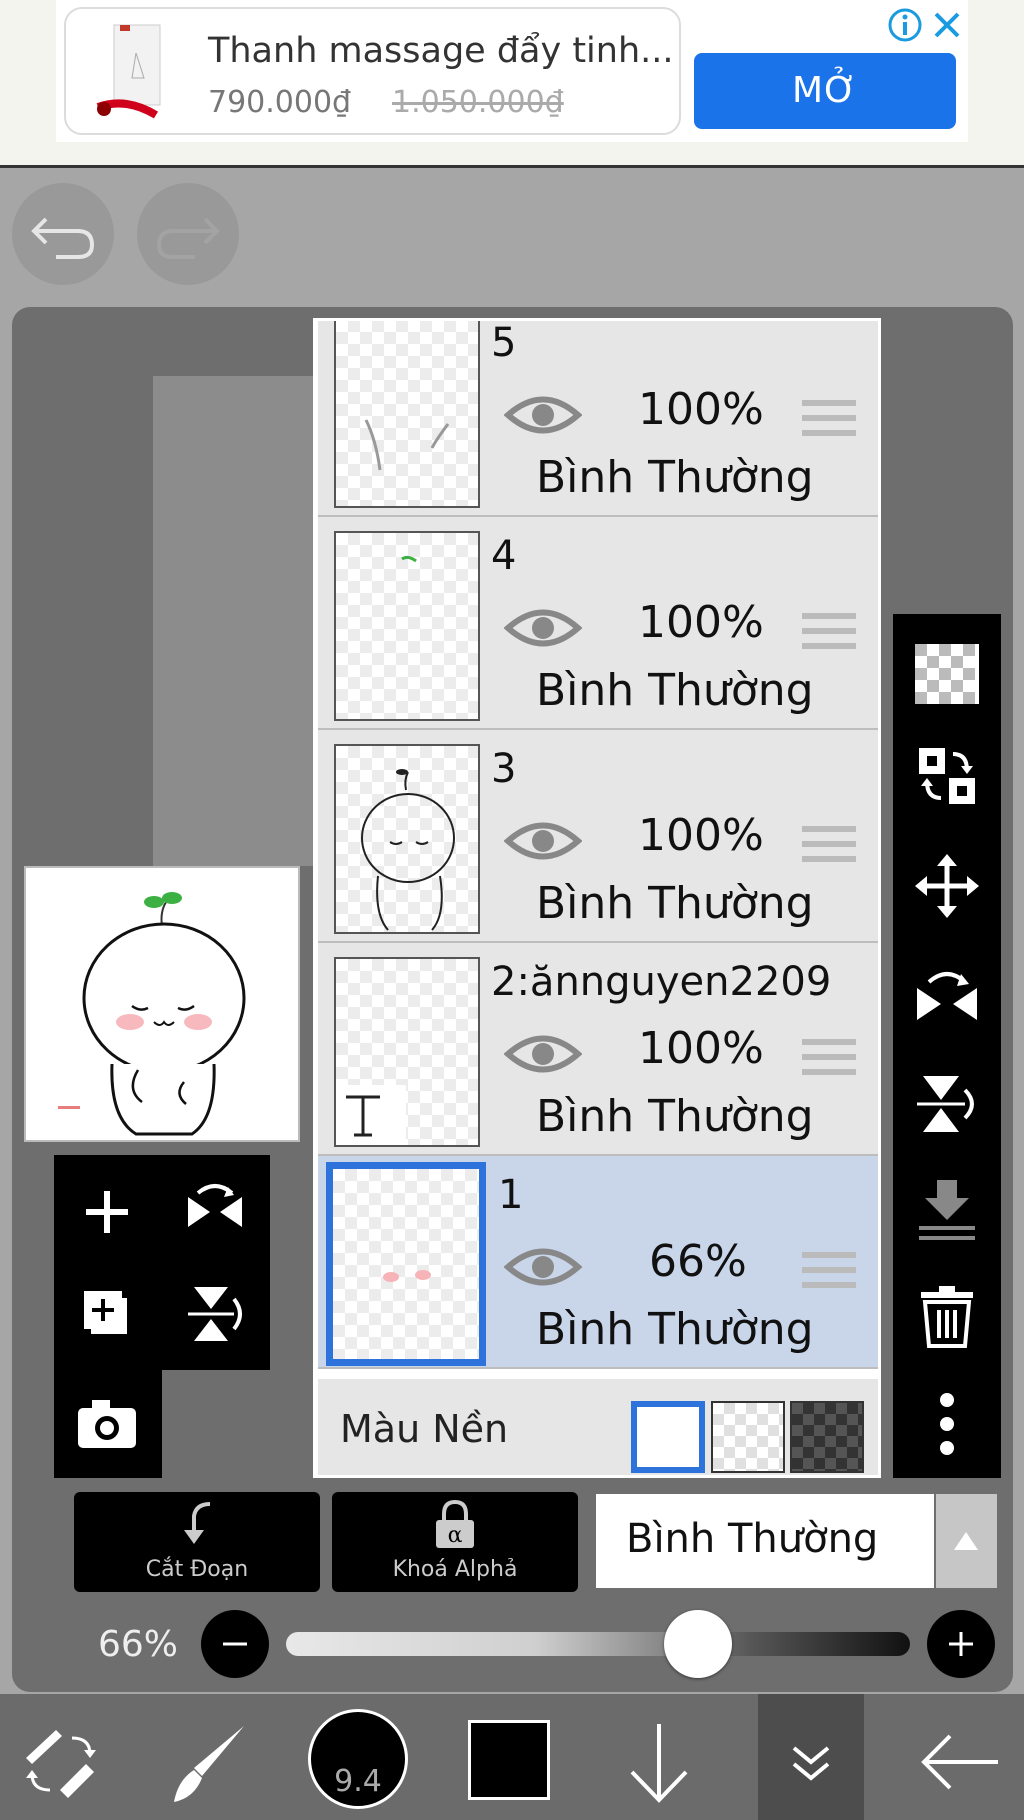 The image size is (1024, 1820). Describe the element at coordinates (947, 25) in the screenshot. I see `close-icon` at that location.